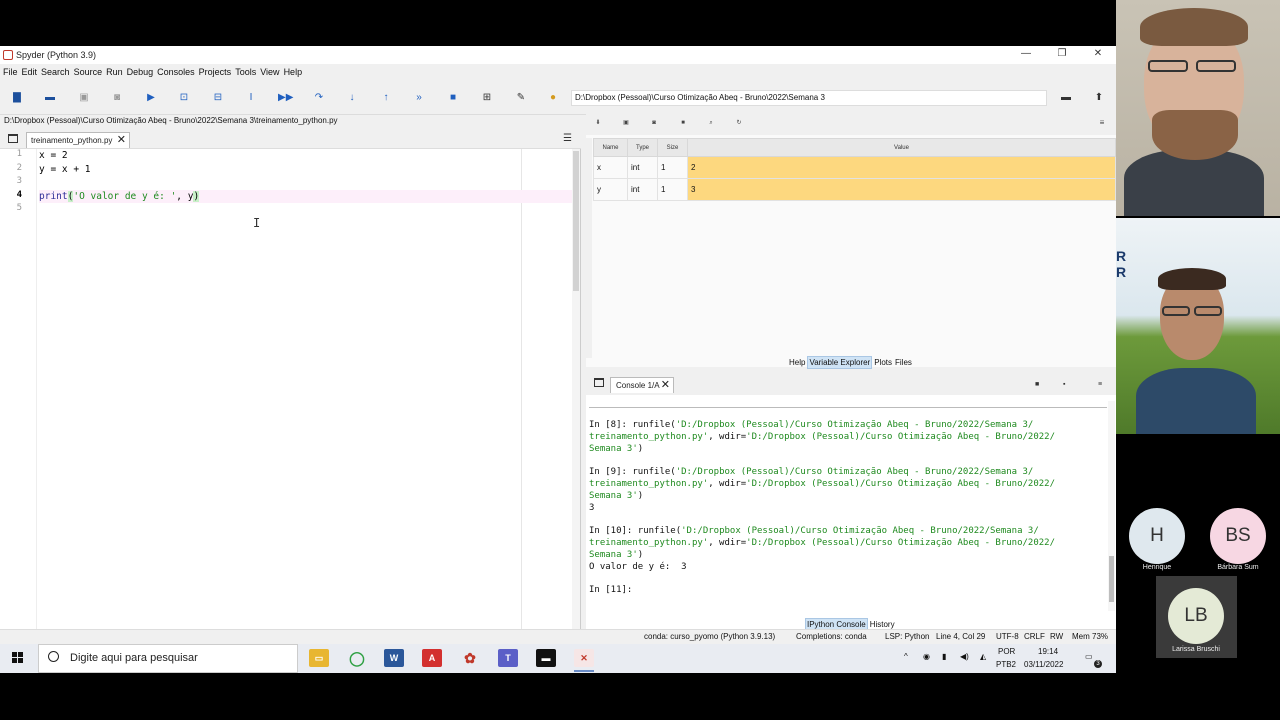  I want to click on save-all-icon: ◙, so click(117, 98).